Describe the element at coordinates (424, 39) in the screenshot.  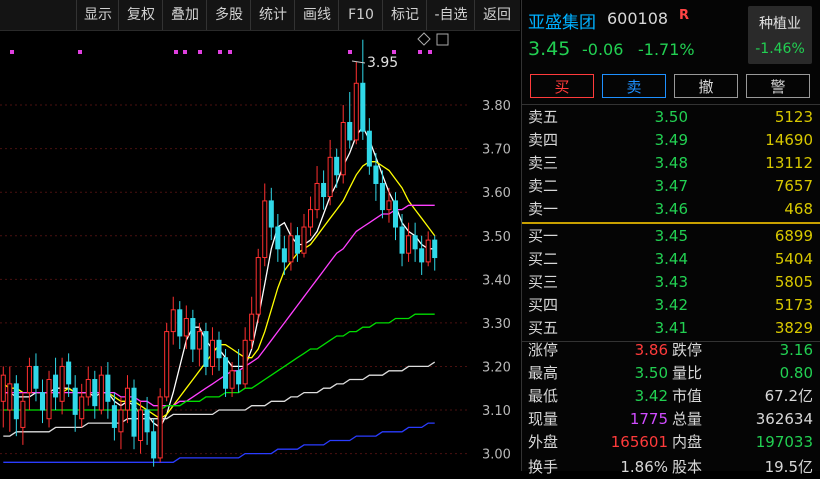
I see `diamond-icon` at that location.